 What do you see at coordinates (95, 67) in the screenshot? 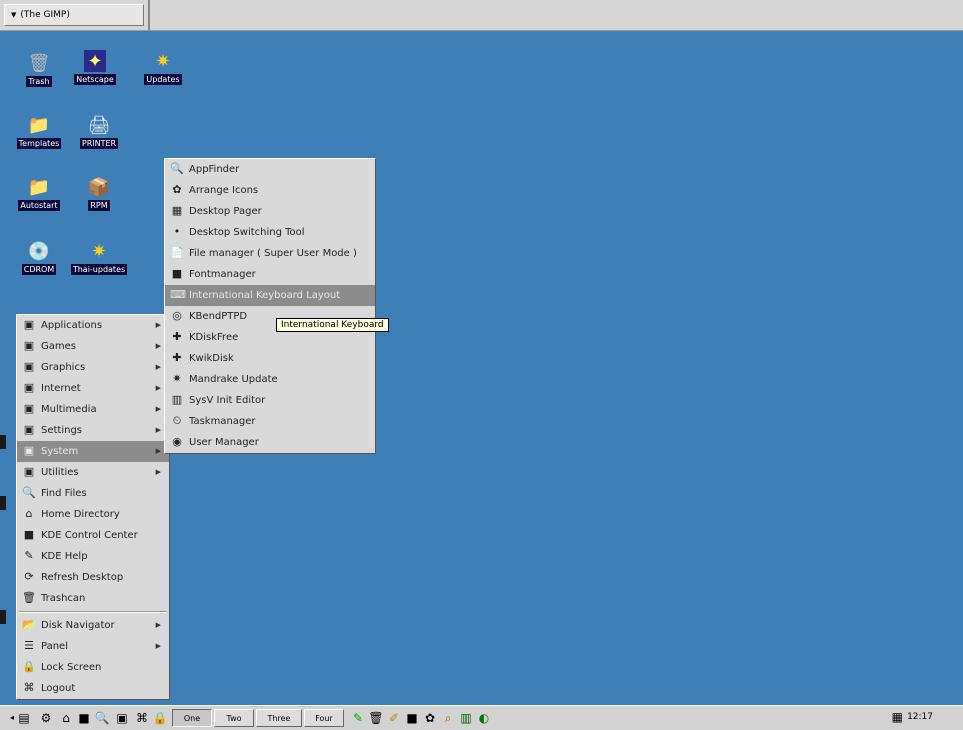
I see `desktop-icon-netscape: ✦ Netscape` at bounding box center [95, 67].